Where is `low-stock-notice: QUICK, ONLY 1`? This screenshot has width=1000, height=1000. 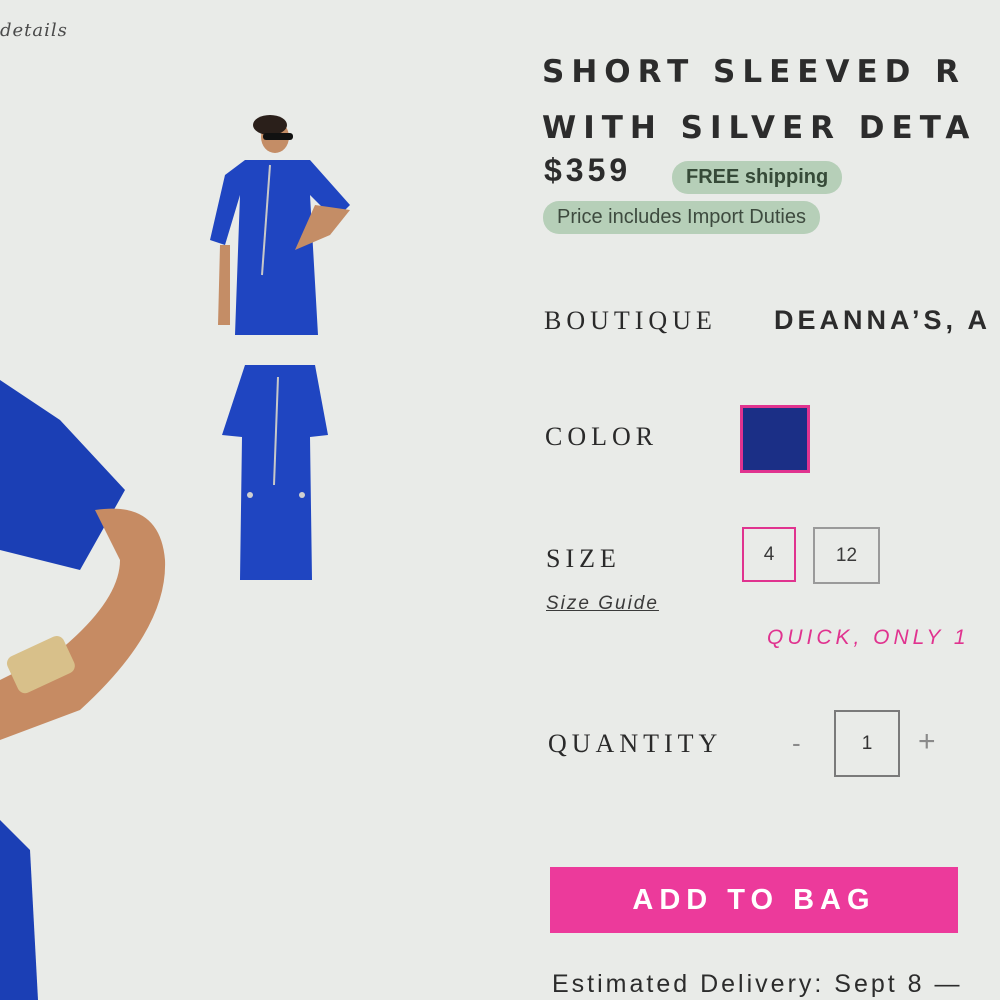
low-stock-notice: QUICK, ONLY 1 is located at coordinates (868, 637).